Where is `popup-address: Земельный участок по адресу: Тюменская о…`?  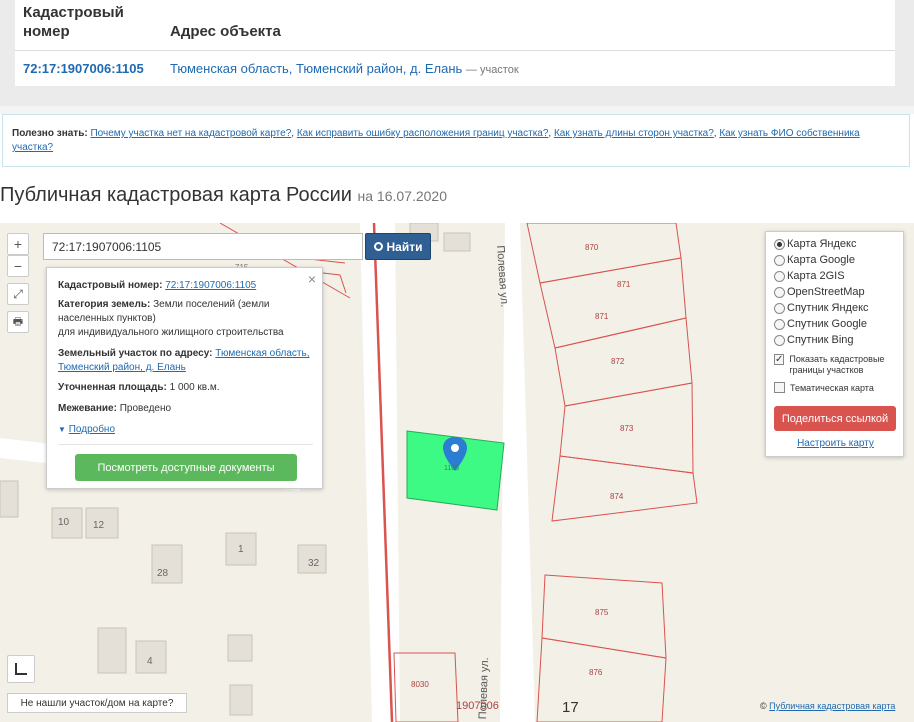 popup-address: Земельный участок по адресу: Тюменская о… is located at coordinates (185, 361).